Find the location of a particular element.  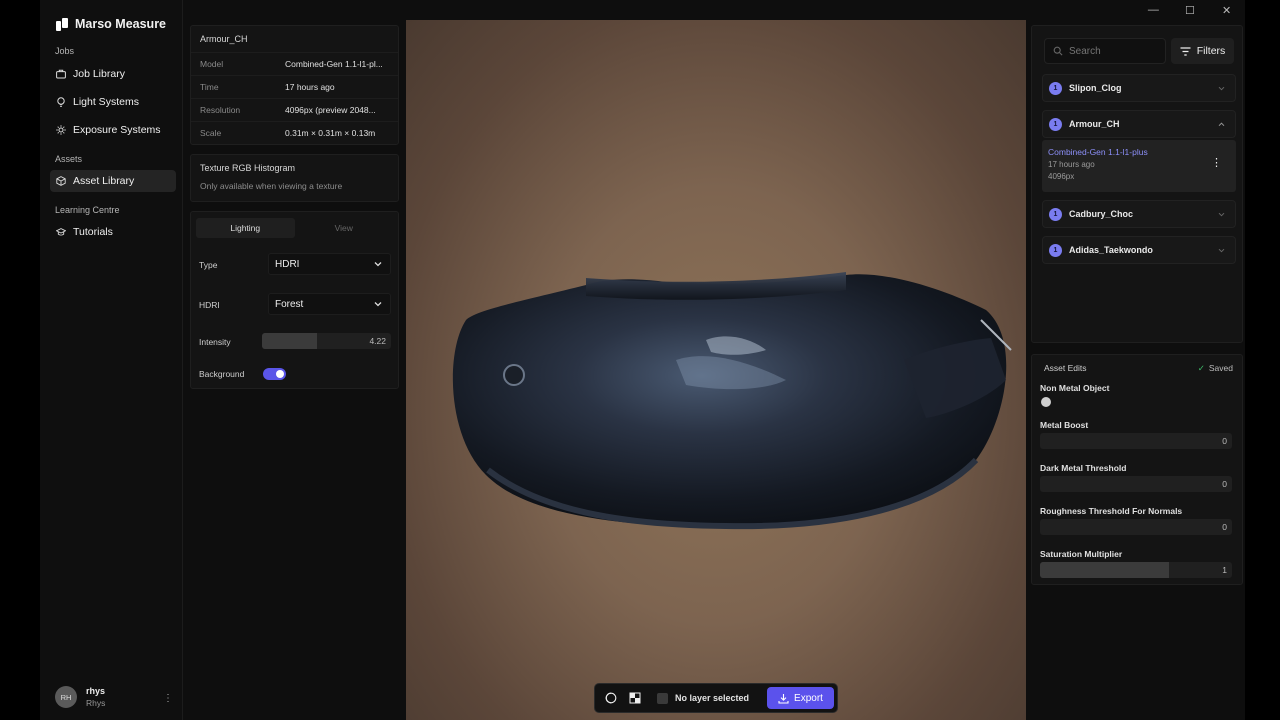

sidebar-item-job-library: Job Library is located at coordinates (113, 74).